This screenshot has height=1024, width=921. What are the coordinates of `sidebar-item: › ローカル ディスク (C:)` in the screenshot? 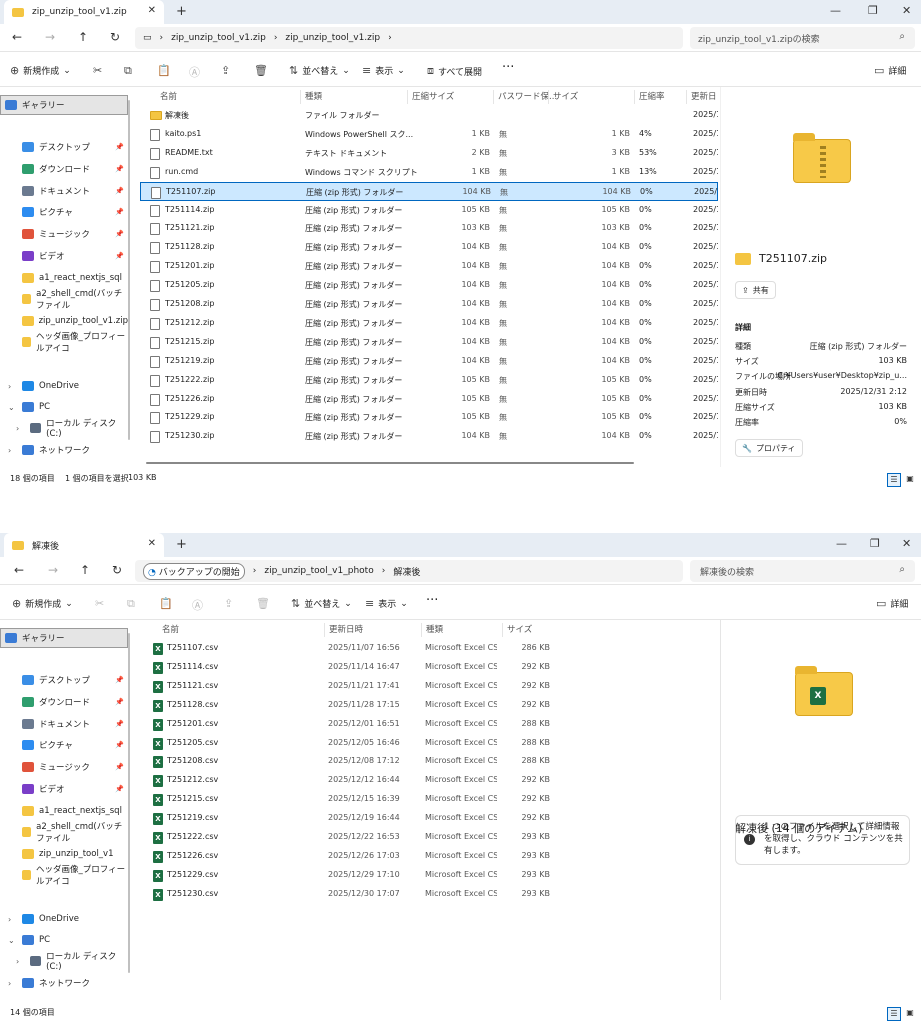 It's located at (64, 428).